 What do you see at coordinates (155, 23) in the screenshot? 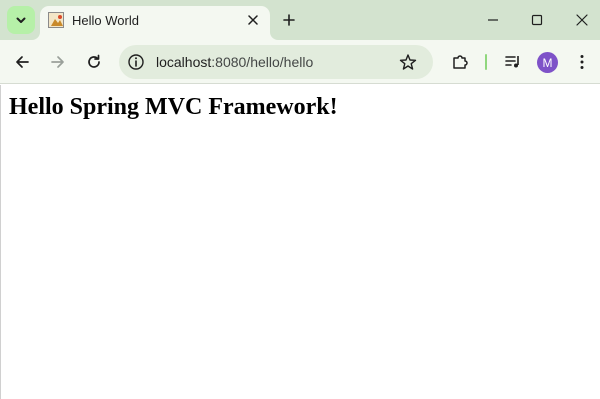
I see `active-tab: Hello World` at bounding box center [155, 23].